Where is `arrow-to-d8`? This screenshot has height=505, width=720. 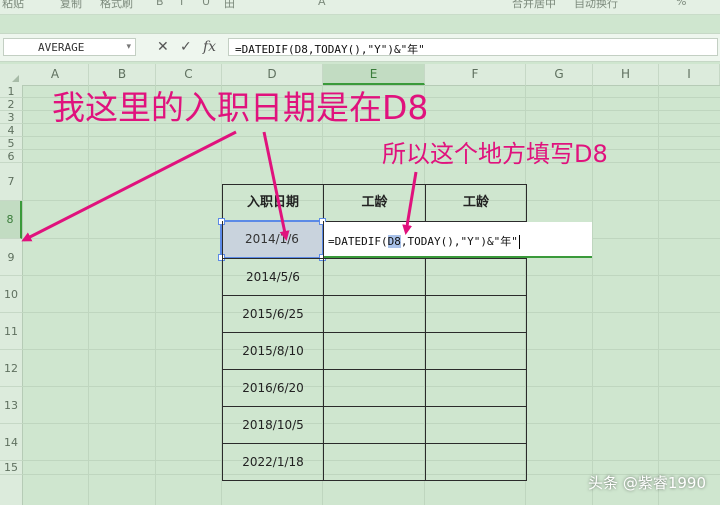 arrow-to-d8 is located at coordinates (276, 186).